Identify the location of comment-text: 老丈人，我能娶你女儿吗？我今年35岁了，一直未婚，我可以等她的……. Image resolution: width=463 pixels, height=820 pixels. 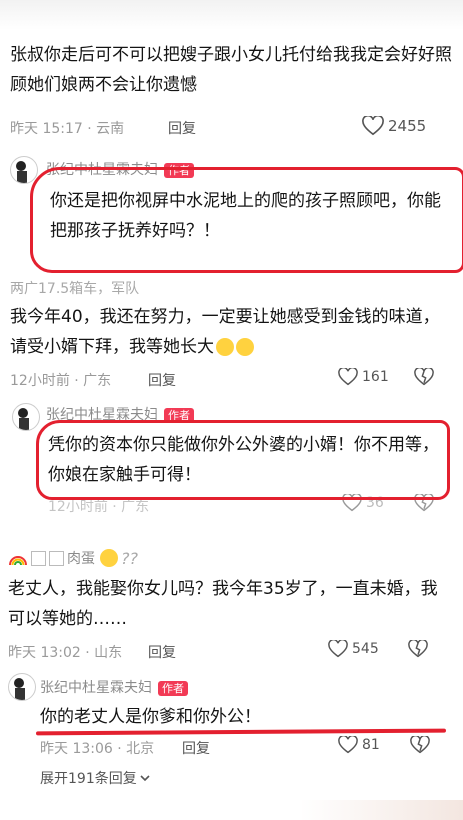
(223, 604).